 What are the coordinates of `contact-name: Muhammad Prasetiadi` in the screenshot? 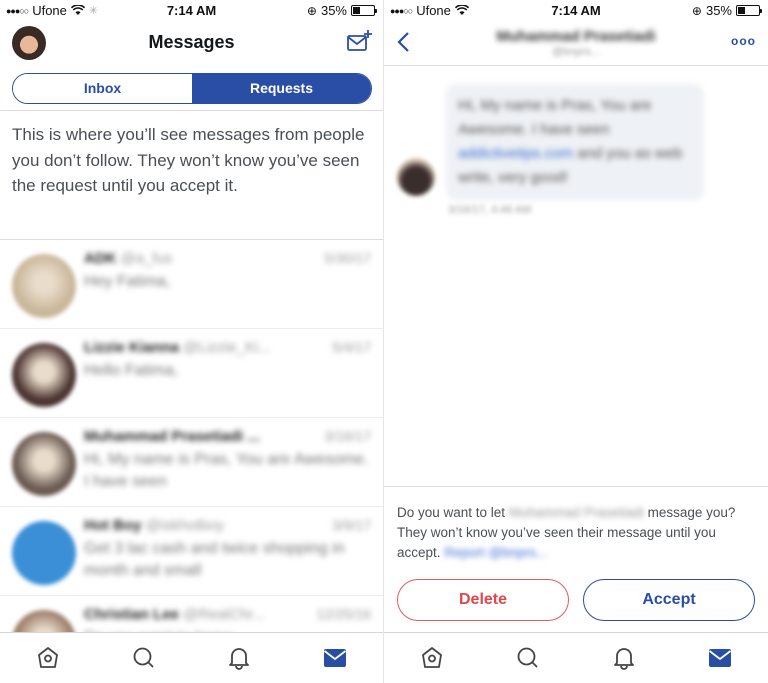 It's located at (576, 36).